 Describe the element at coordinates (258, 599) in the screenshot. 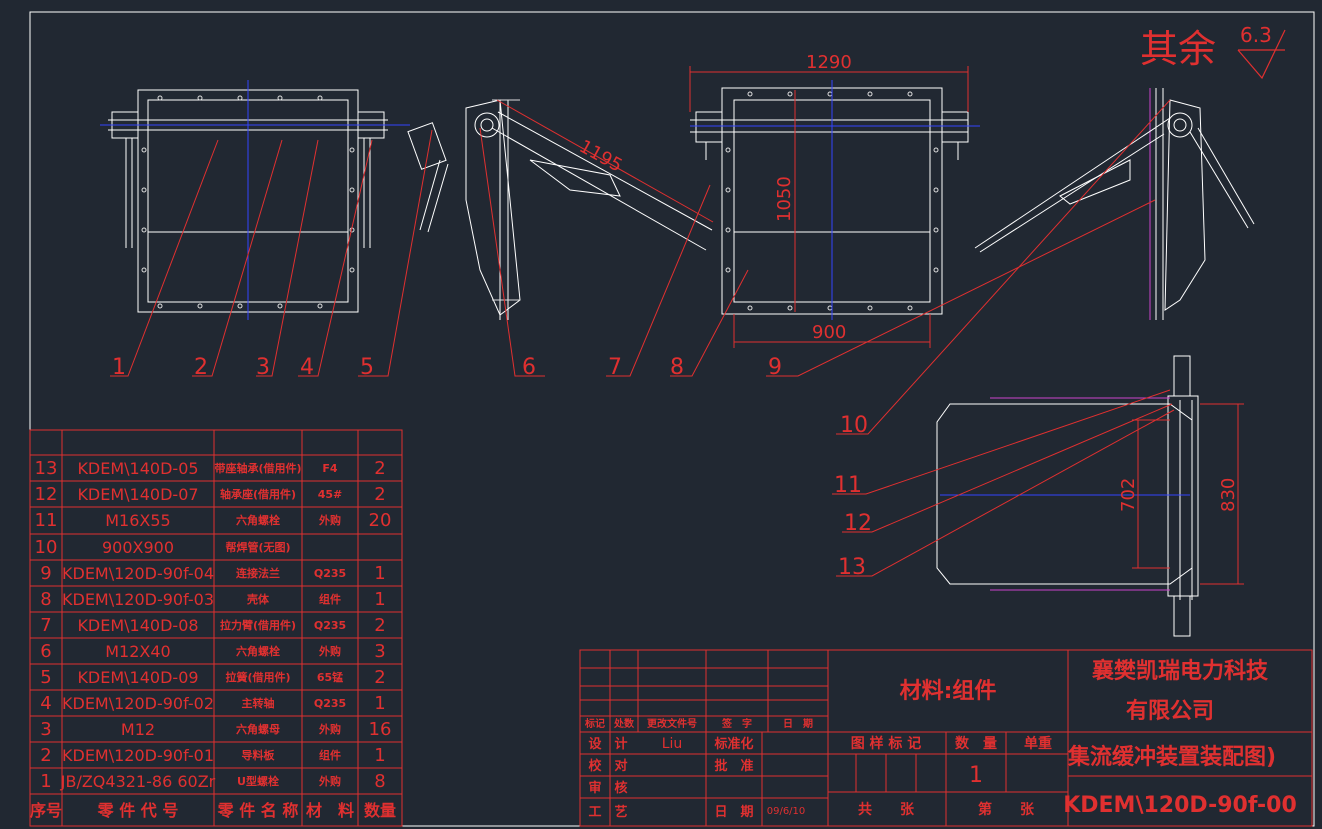

I see `bom-cell-name: 壳体` at that location.